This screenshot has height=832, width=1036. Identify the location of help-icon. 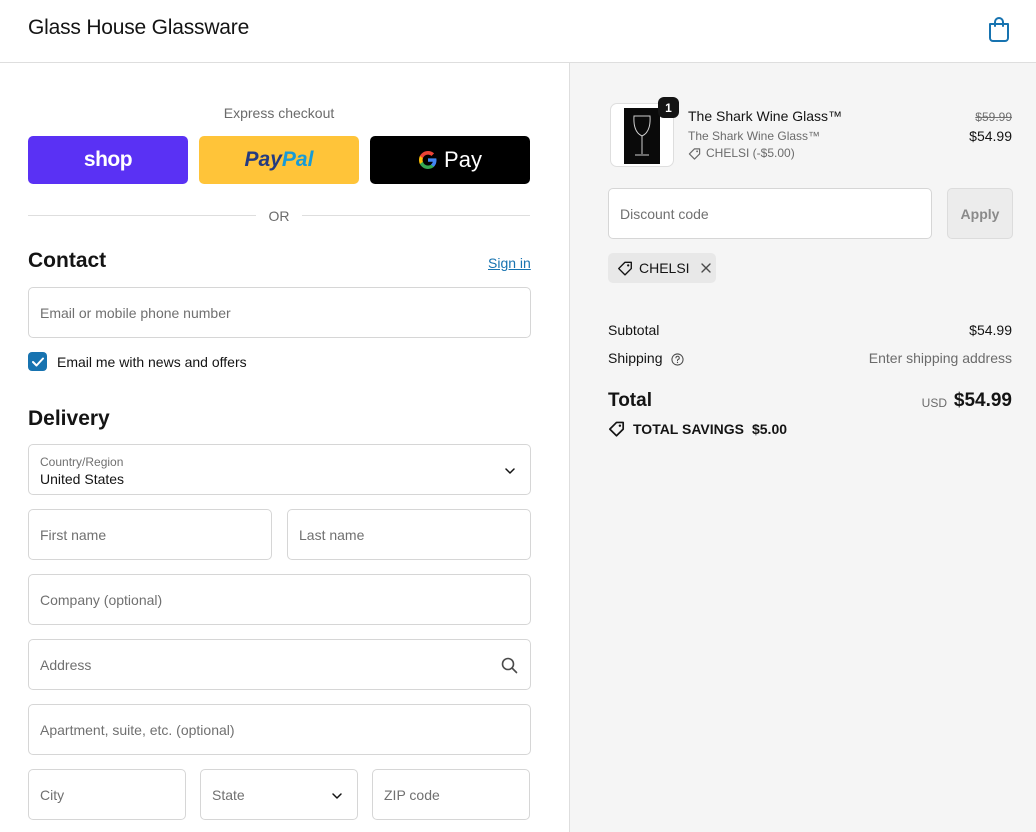
(677, 359).